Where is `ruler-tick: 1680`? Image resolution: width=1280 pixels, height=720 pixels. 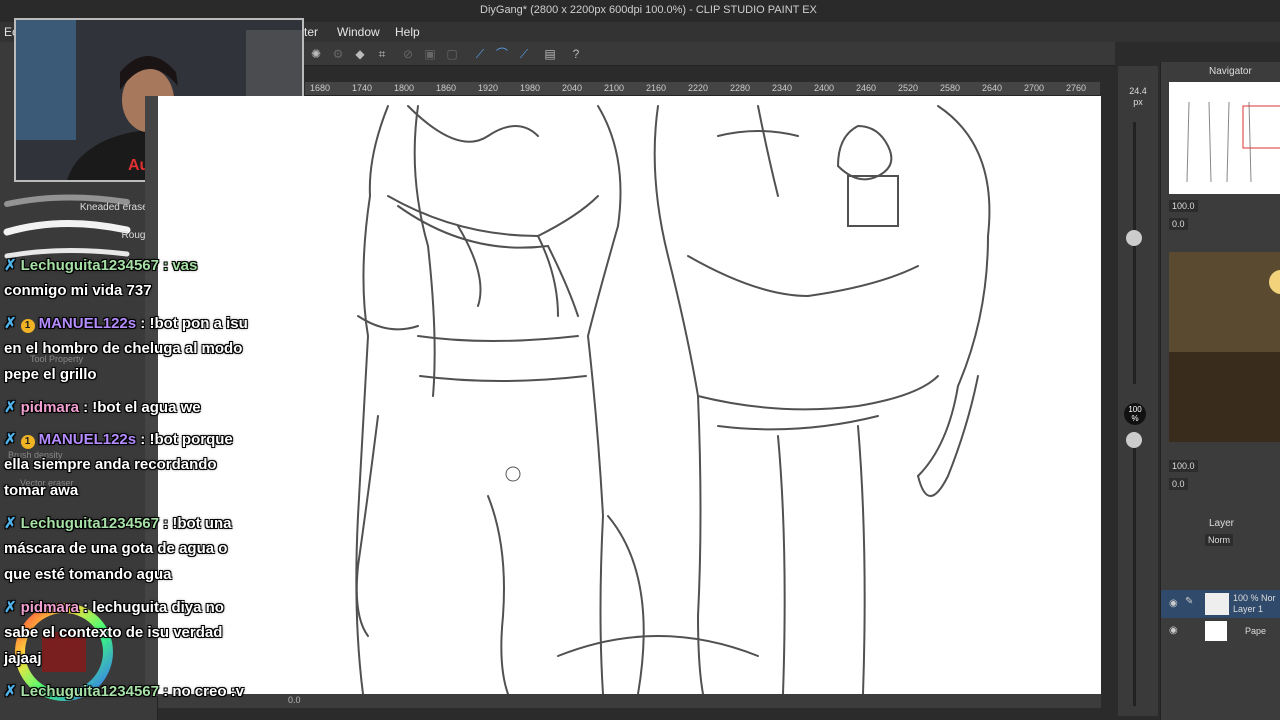
ruler-tick: 1680 is located at coordinates (320, 88).